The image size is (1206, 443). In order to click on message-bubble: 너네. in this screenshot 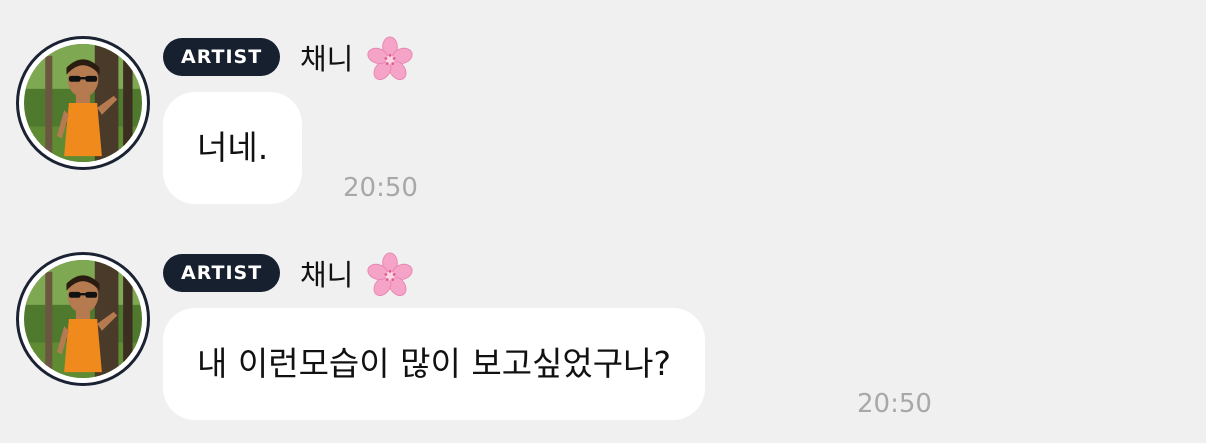, I will do `click(233, 148)`.